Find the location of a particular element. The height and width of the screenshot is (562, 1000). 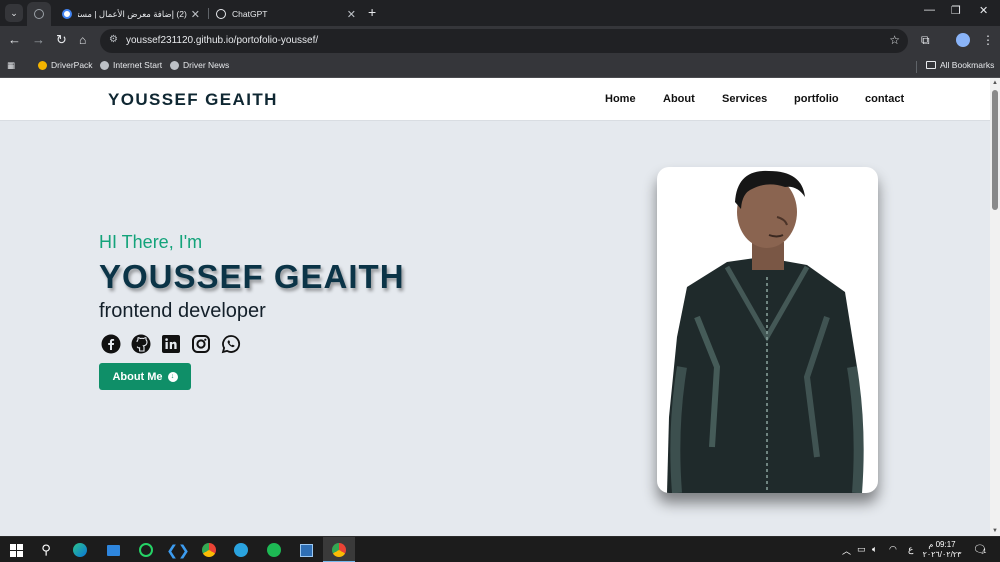

profile-photo is located at coordinates (767, 330).